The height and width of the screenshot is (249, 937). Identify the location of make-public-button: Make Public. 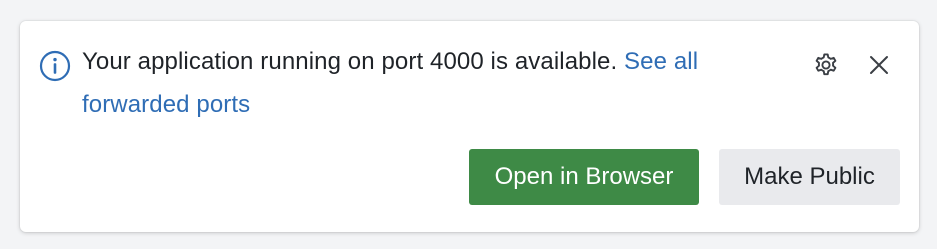
(809, 177).